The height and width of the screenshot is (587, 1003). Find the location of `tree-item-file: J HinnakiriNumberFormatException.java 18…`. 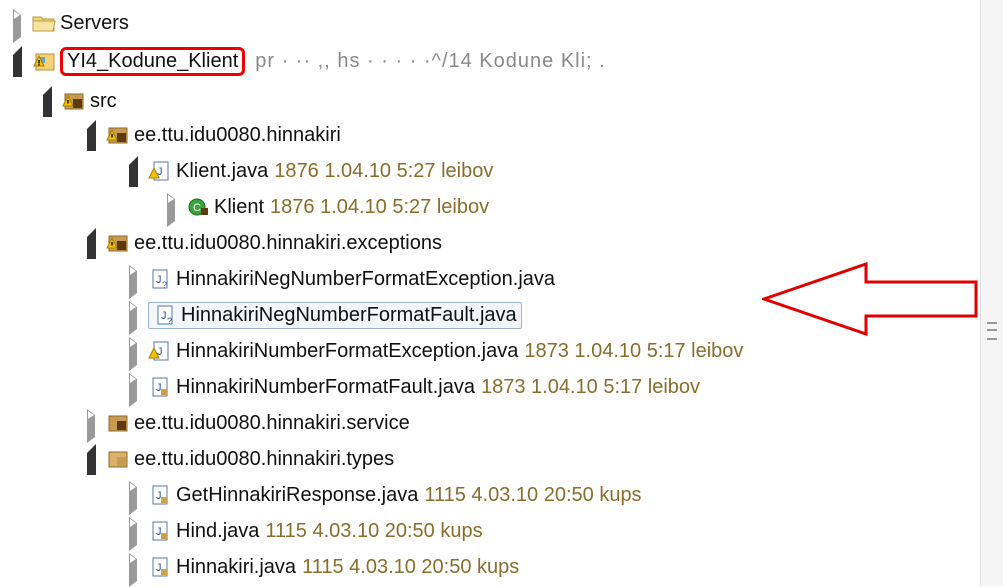

tree-item-file: J HinnakiriNumberFormatException.java 18… is located at coordinates (435, 352).